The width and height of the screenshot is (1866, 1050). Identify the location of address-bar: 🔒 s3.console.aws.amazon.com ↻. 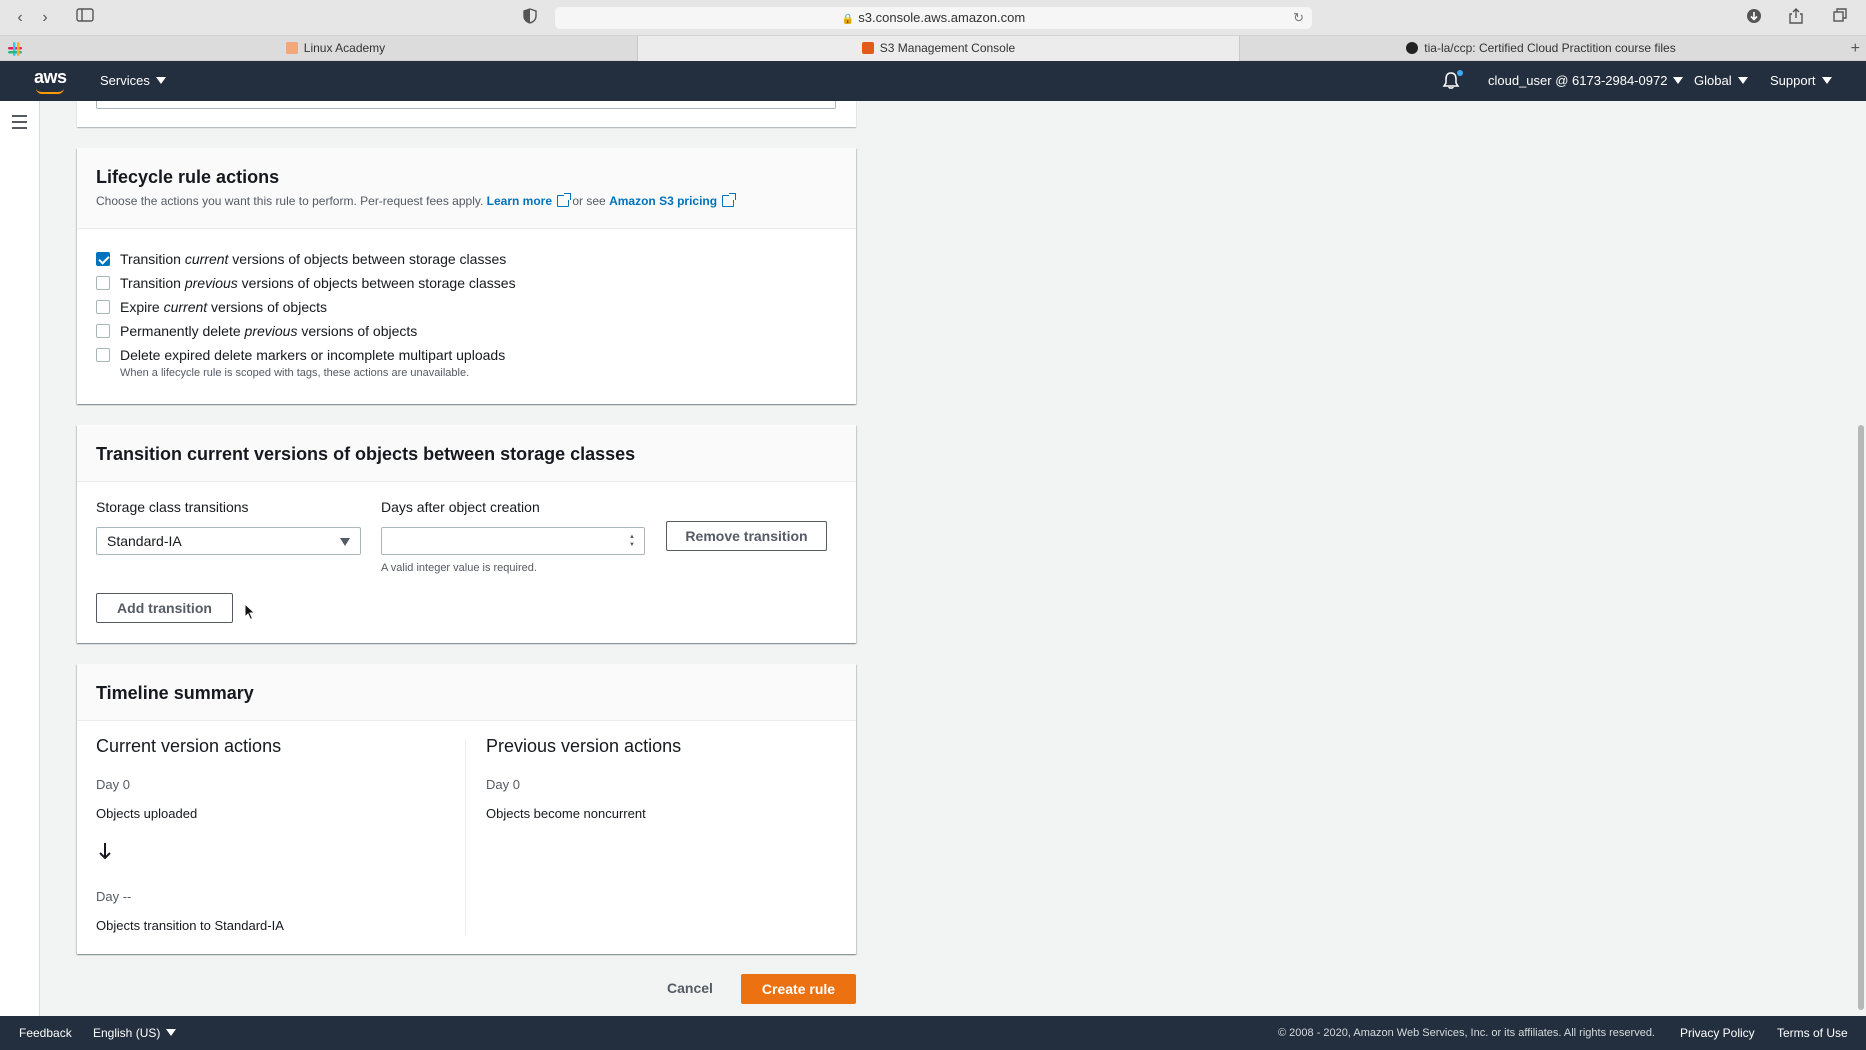
(933, 18).